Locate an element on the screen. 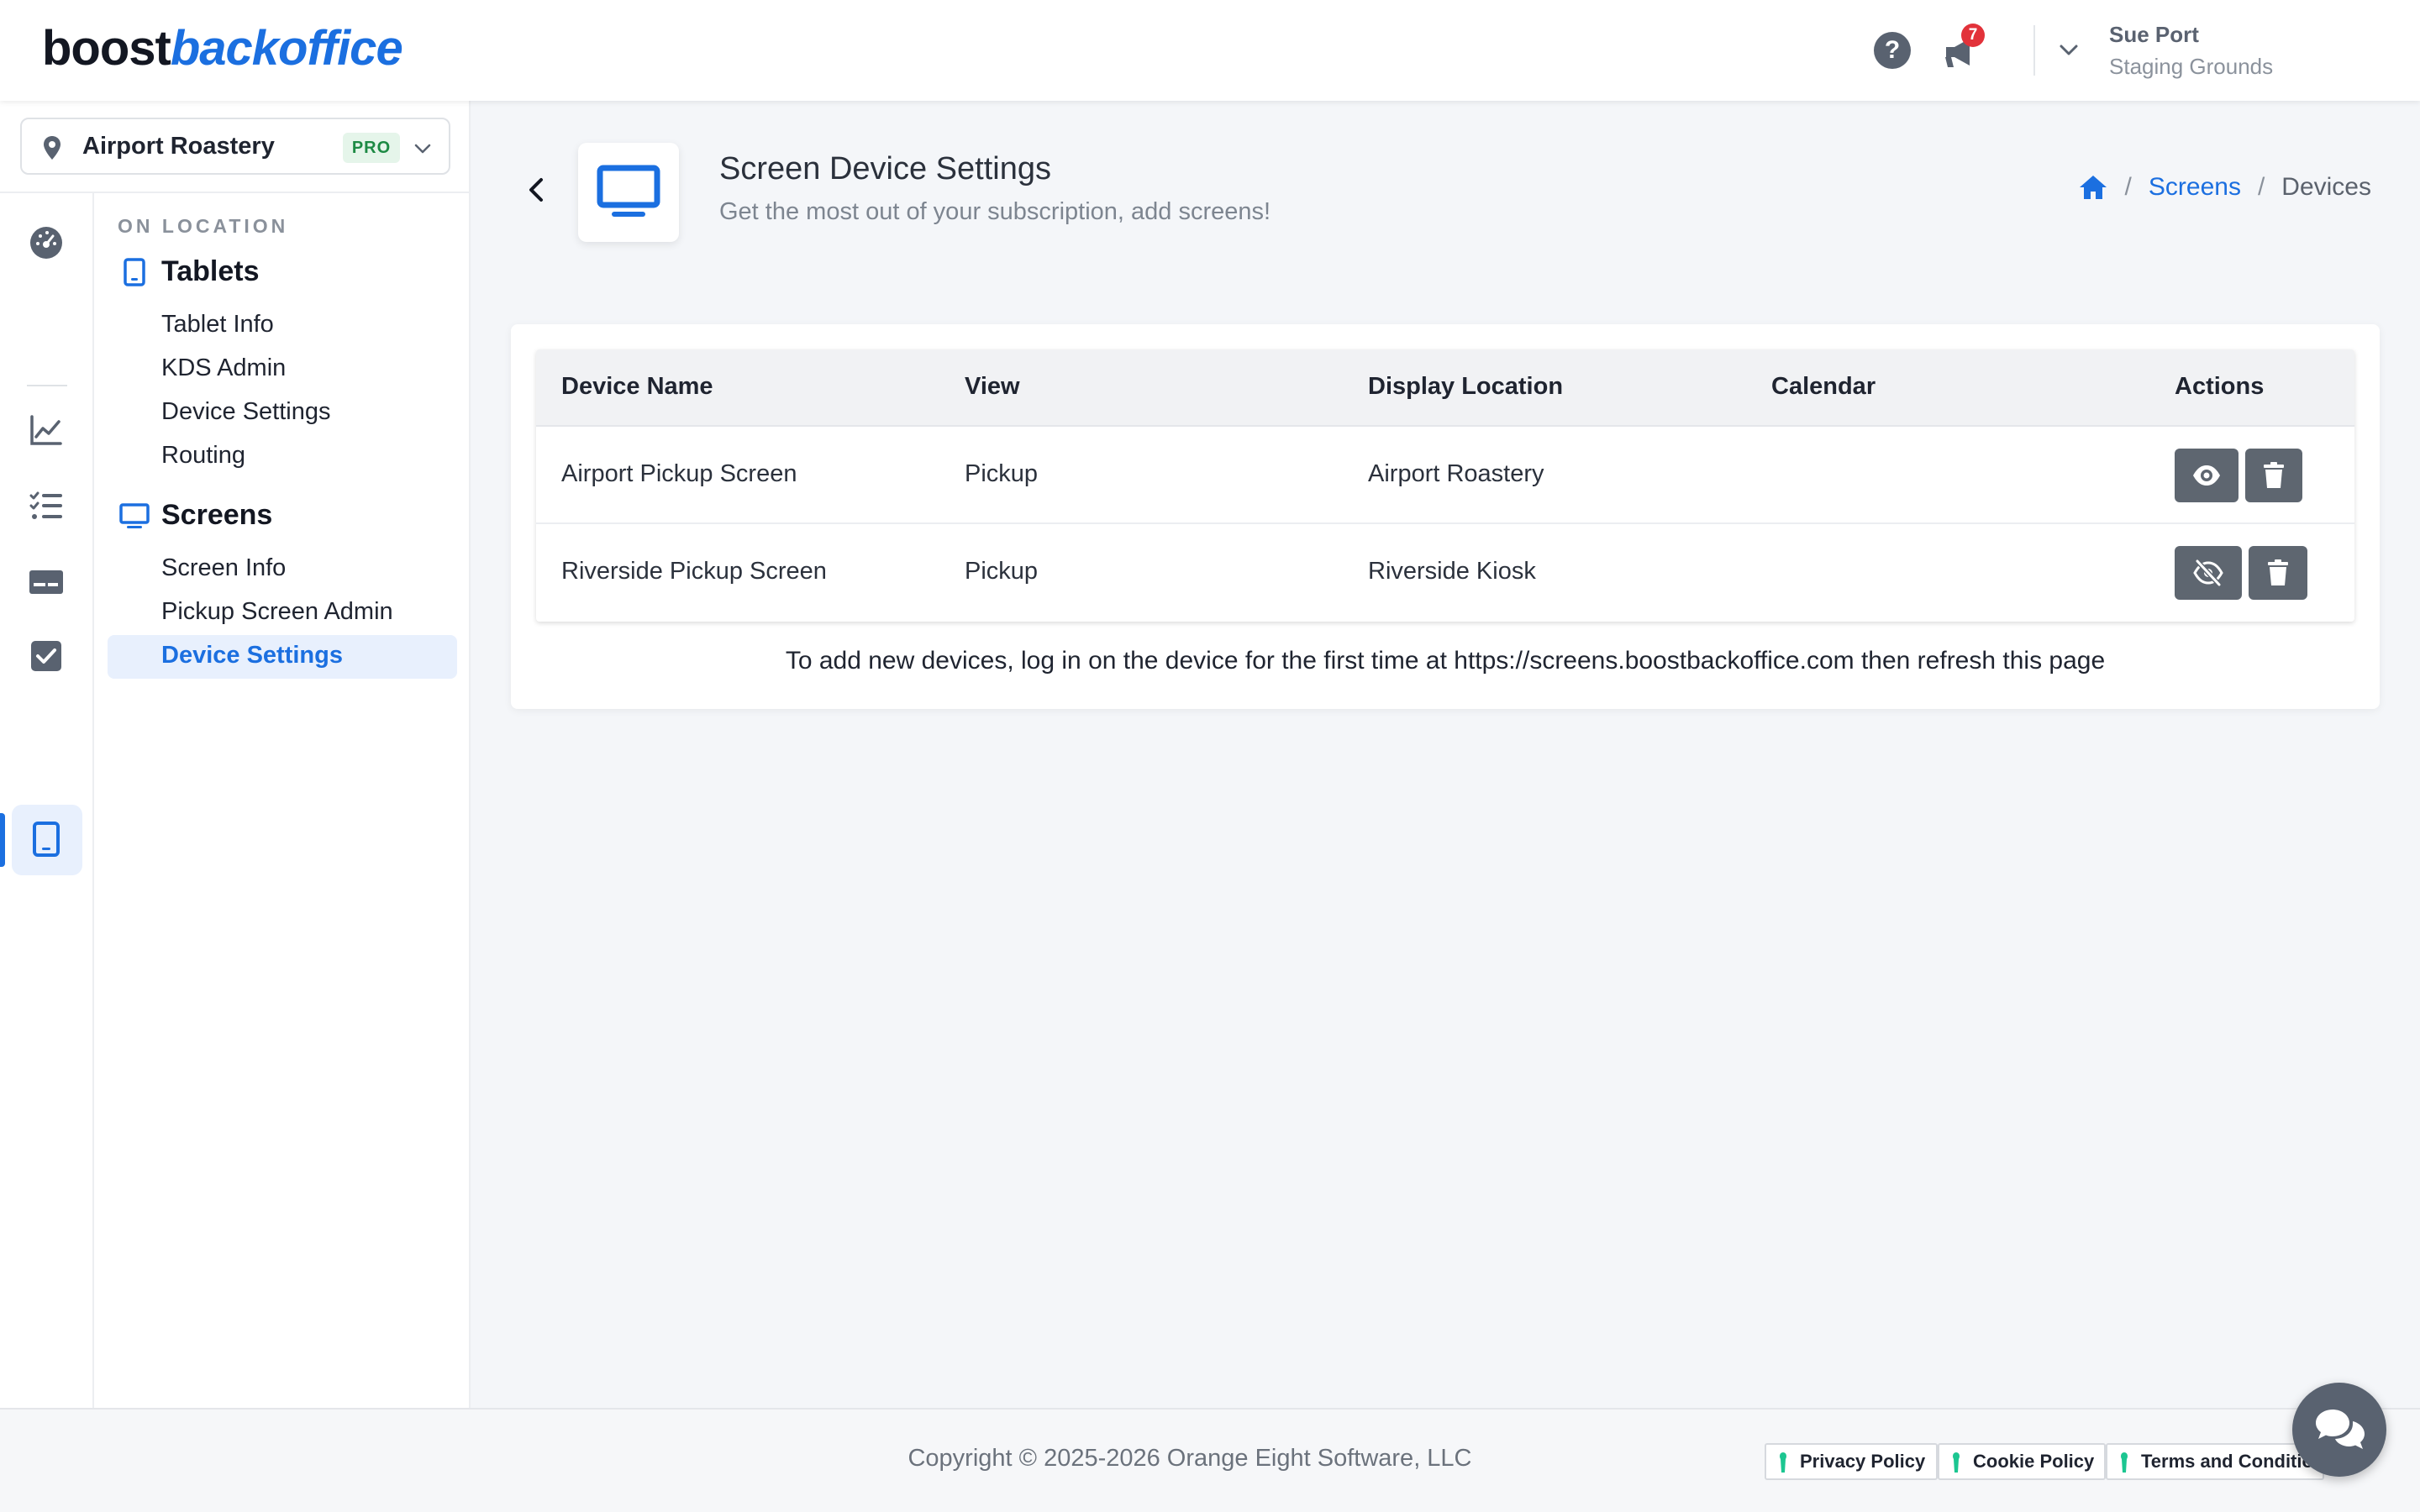  cell-display-location: Airport Roastery is located at coordinates (1456, 473).